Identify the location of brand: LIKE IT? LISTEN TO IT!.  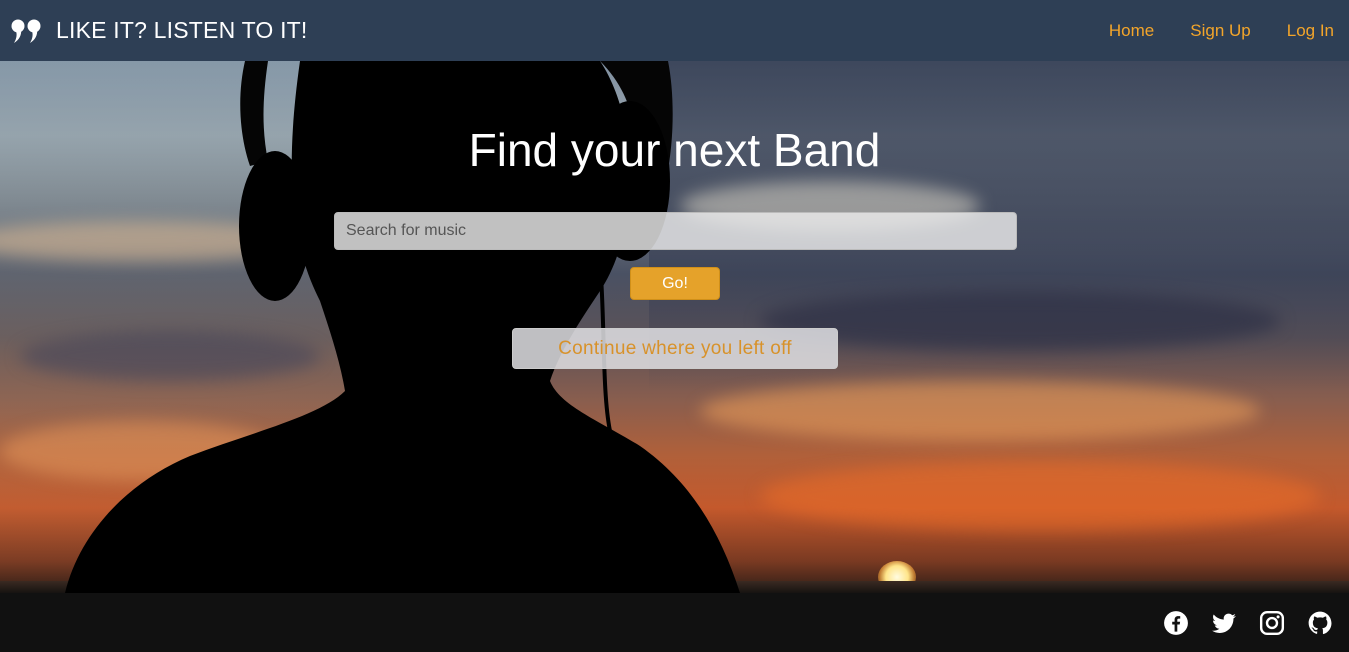
(159, 31).